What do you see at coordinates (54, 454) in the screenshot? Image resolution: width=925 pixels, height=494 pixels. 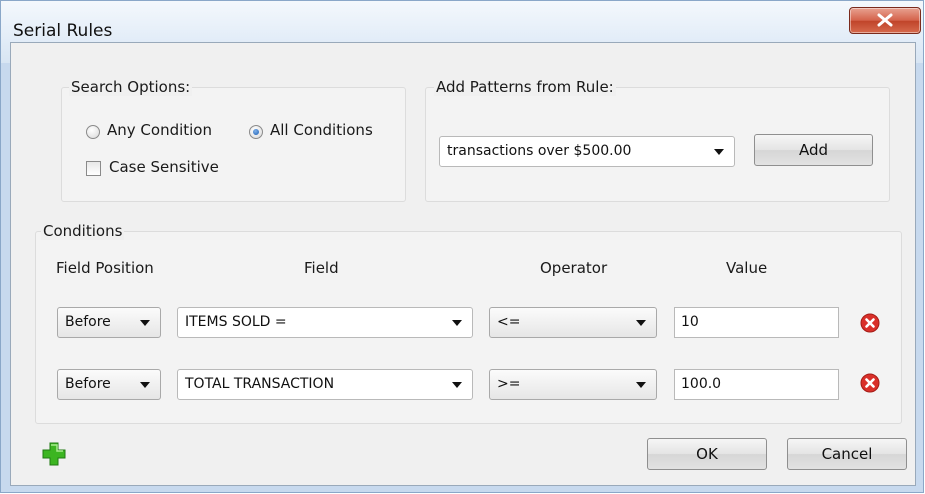 I see `add-condition-icon` at bounding box center [54, 454].